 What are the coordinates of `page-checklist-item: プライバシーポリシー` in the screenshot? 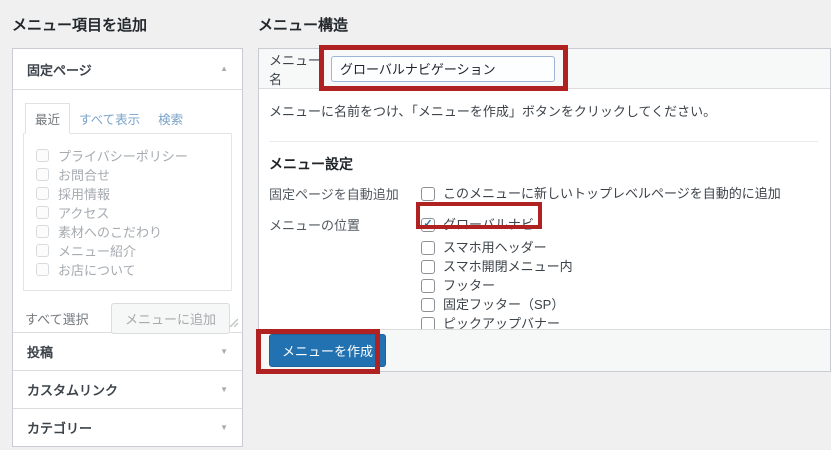 It's located at (127, 155).